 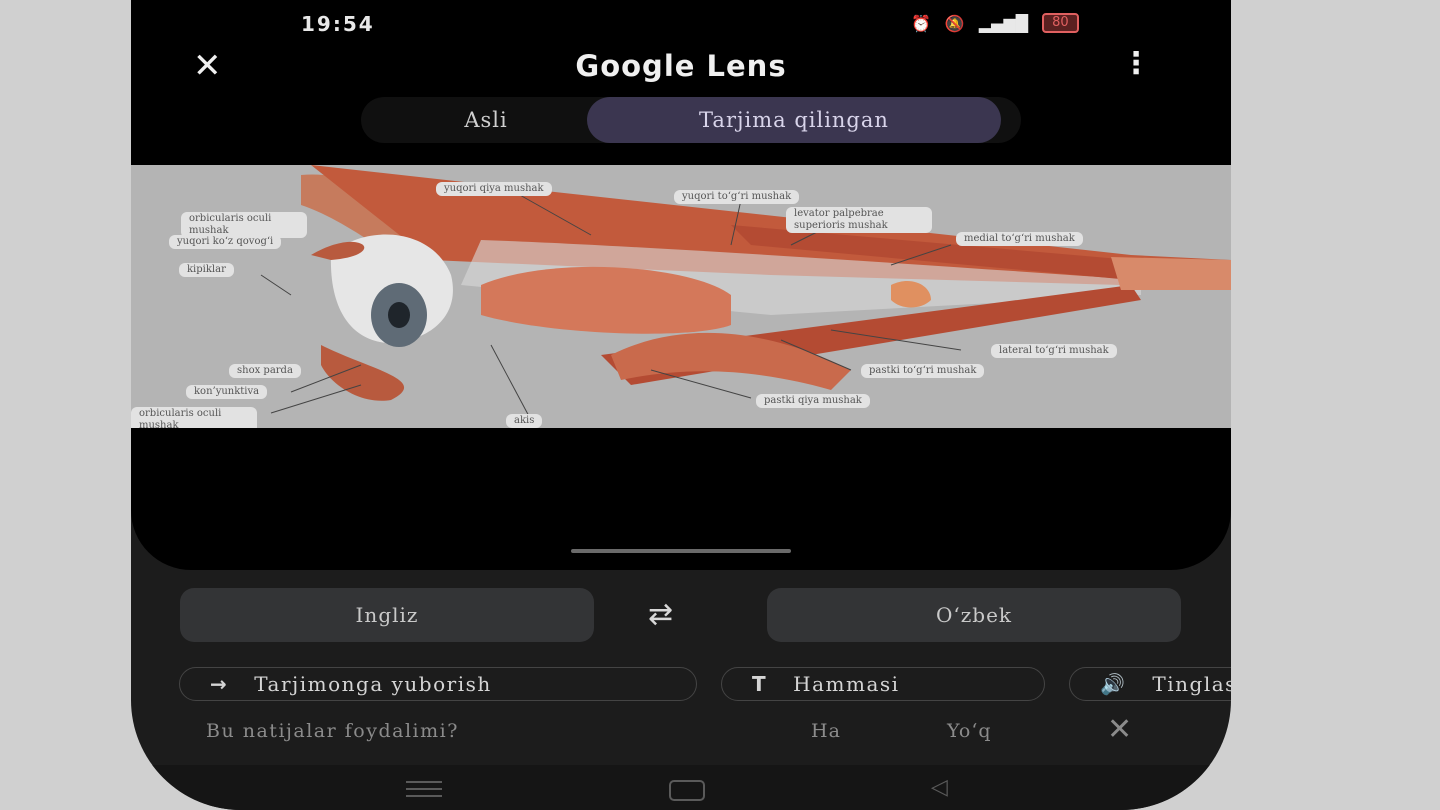 I want to click on mute-bell-icon: 🔕, so click(x=954, y=23).